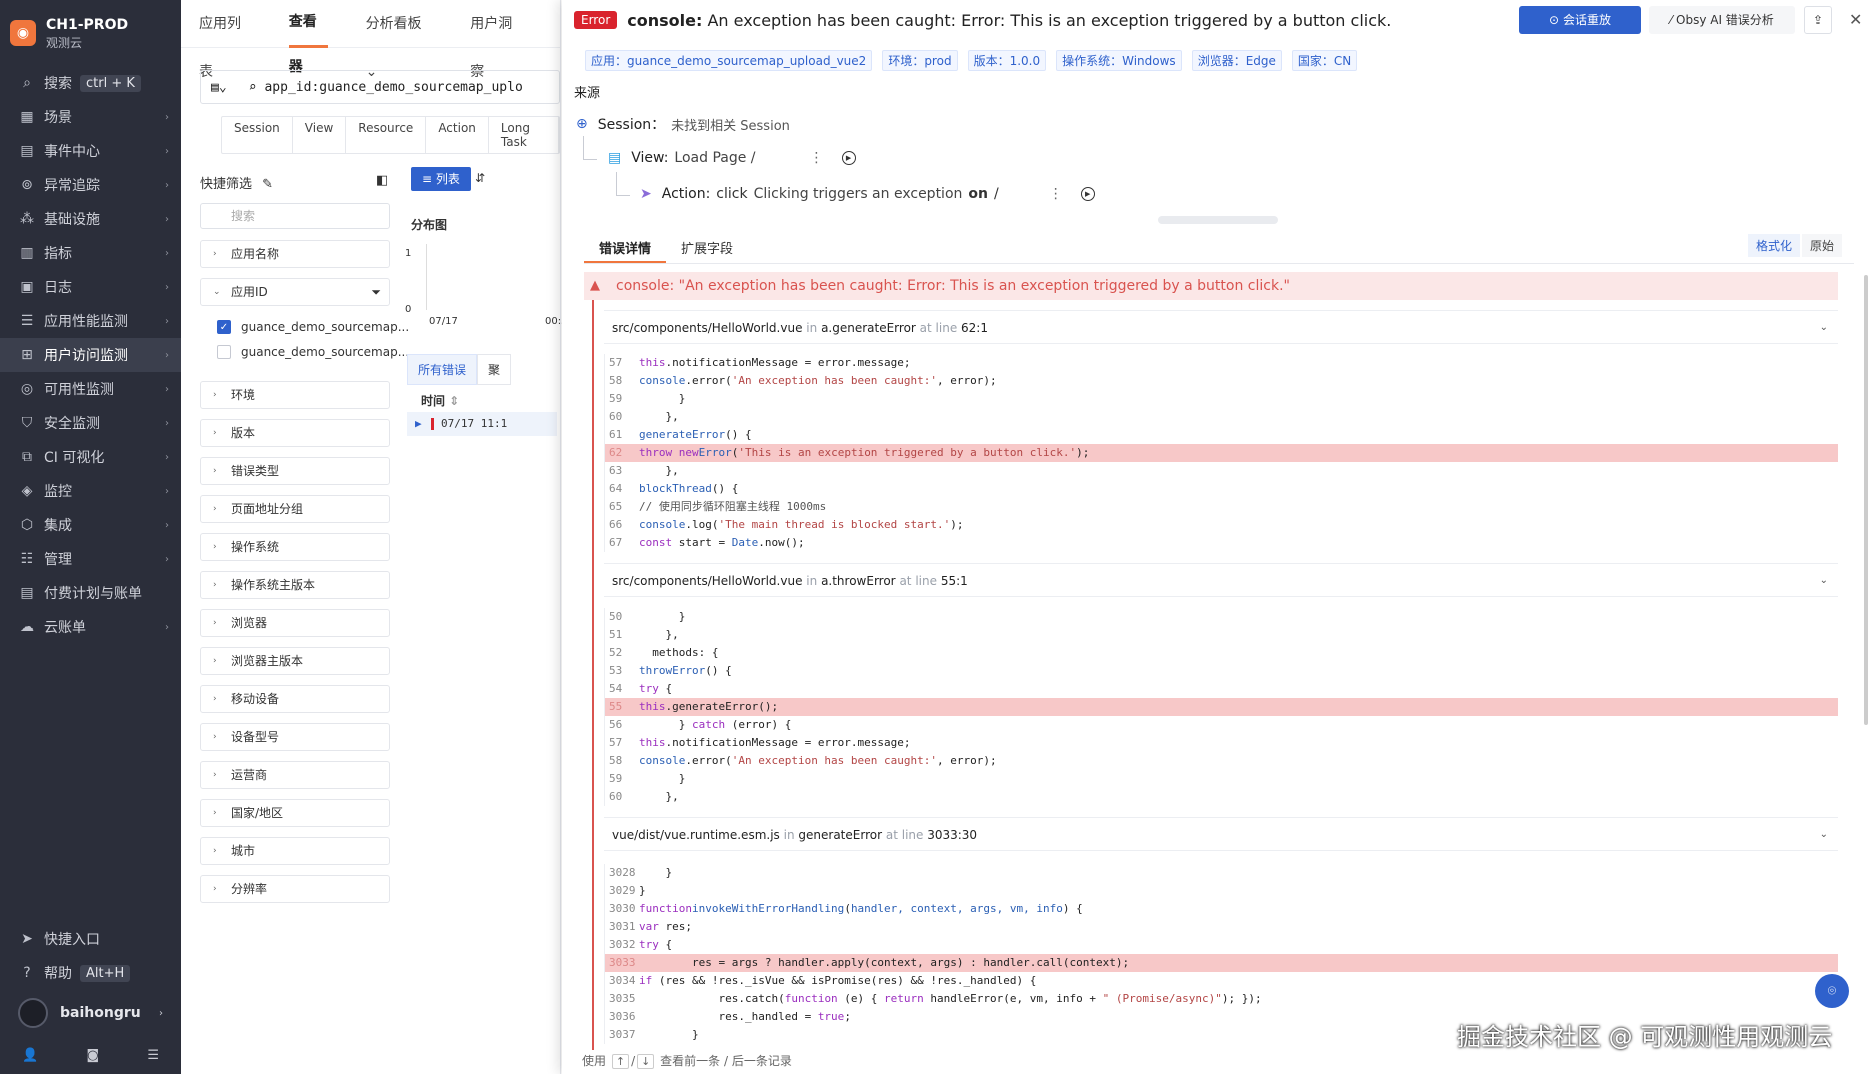 The image size is (1872, 1074). Describe the element at coordinates (23, 33) in the screenshot. I see `brand-logo-icon: ◉` at that location.